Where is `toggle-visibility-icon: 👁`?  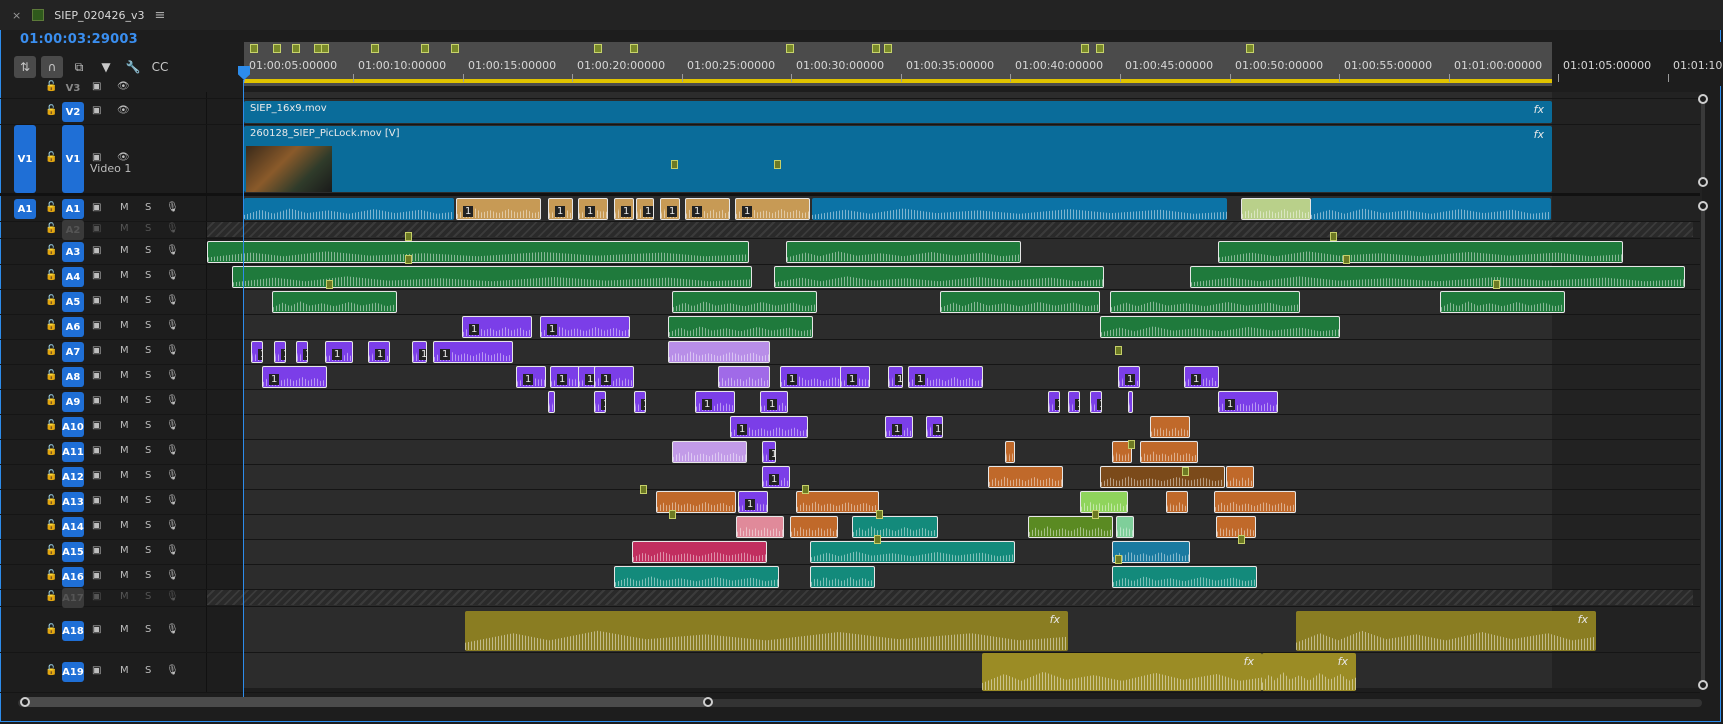 toggle-visibility-icon: 👁 is located at coordinates (123, 86).